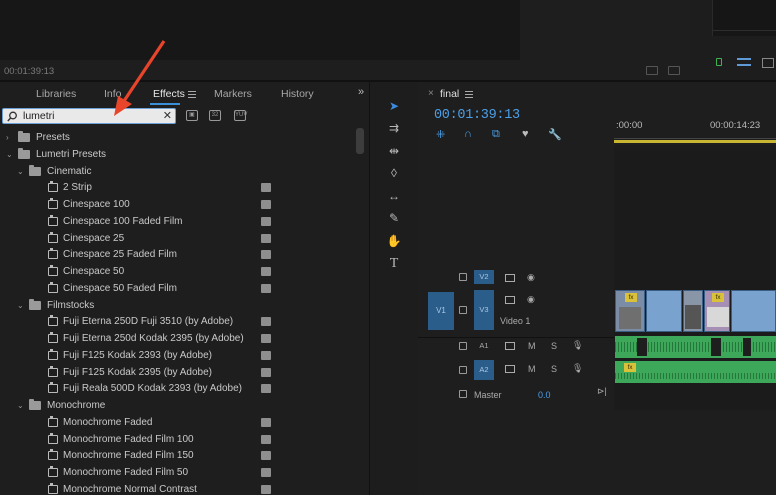 This screenshot has width=776, height=495. I want to click on tree-folder: ⌄ Lumetri Presets, so click(178, 155).